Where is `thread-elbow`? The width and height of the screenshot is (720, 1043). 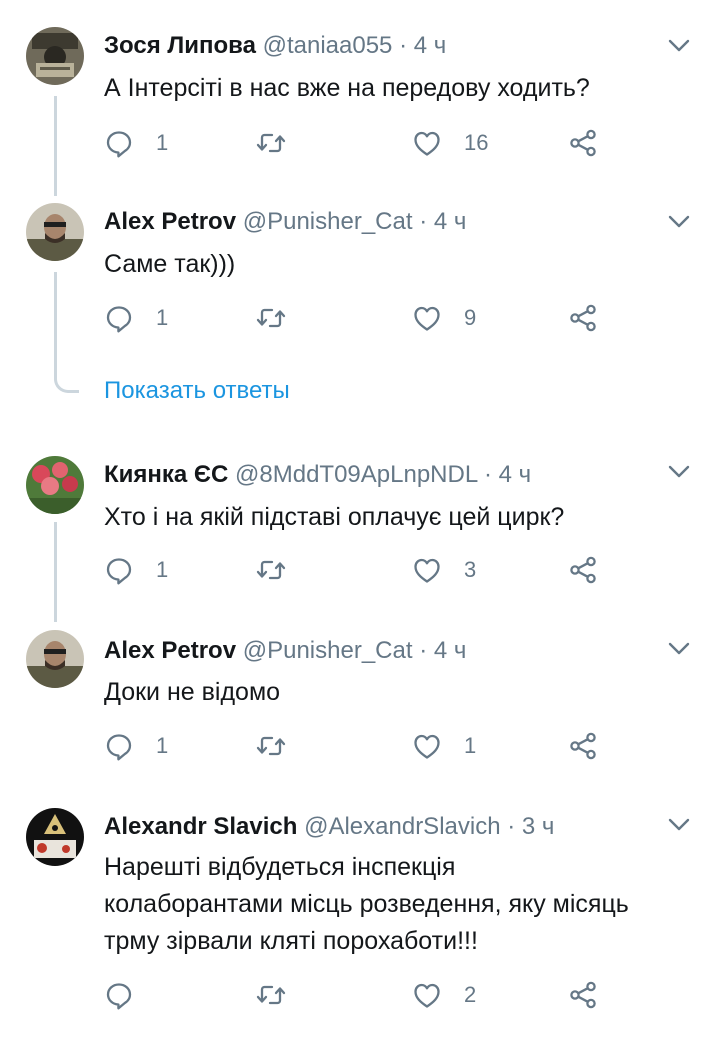 thread-elbow is located at coordinates (66, 382).